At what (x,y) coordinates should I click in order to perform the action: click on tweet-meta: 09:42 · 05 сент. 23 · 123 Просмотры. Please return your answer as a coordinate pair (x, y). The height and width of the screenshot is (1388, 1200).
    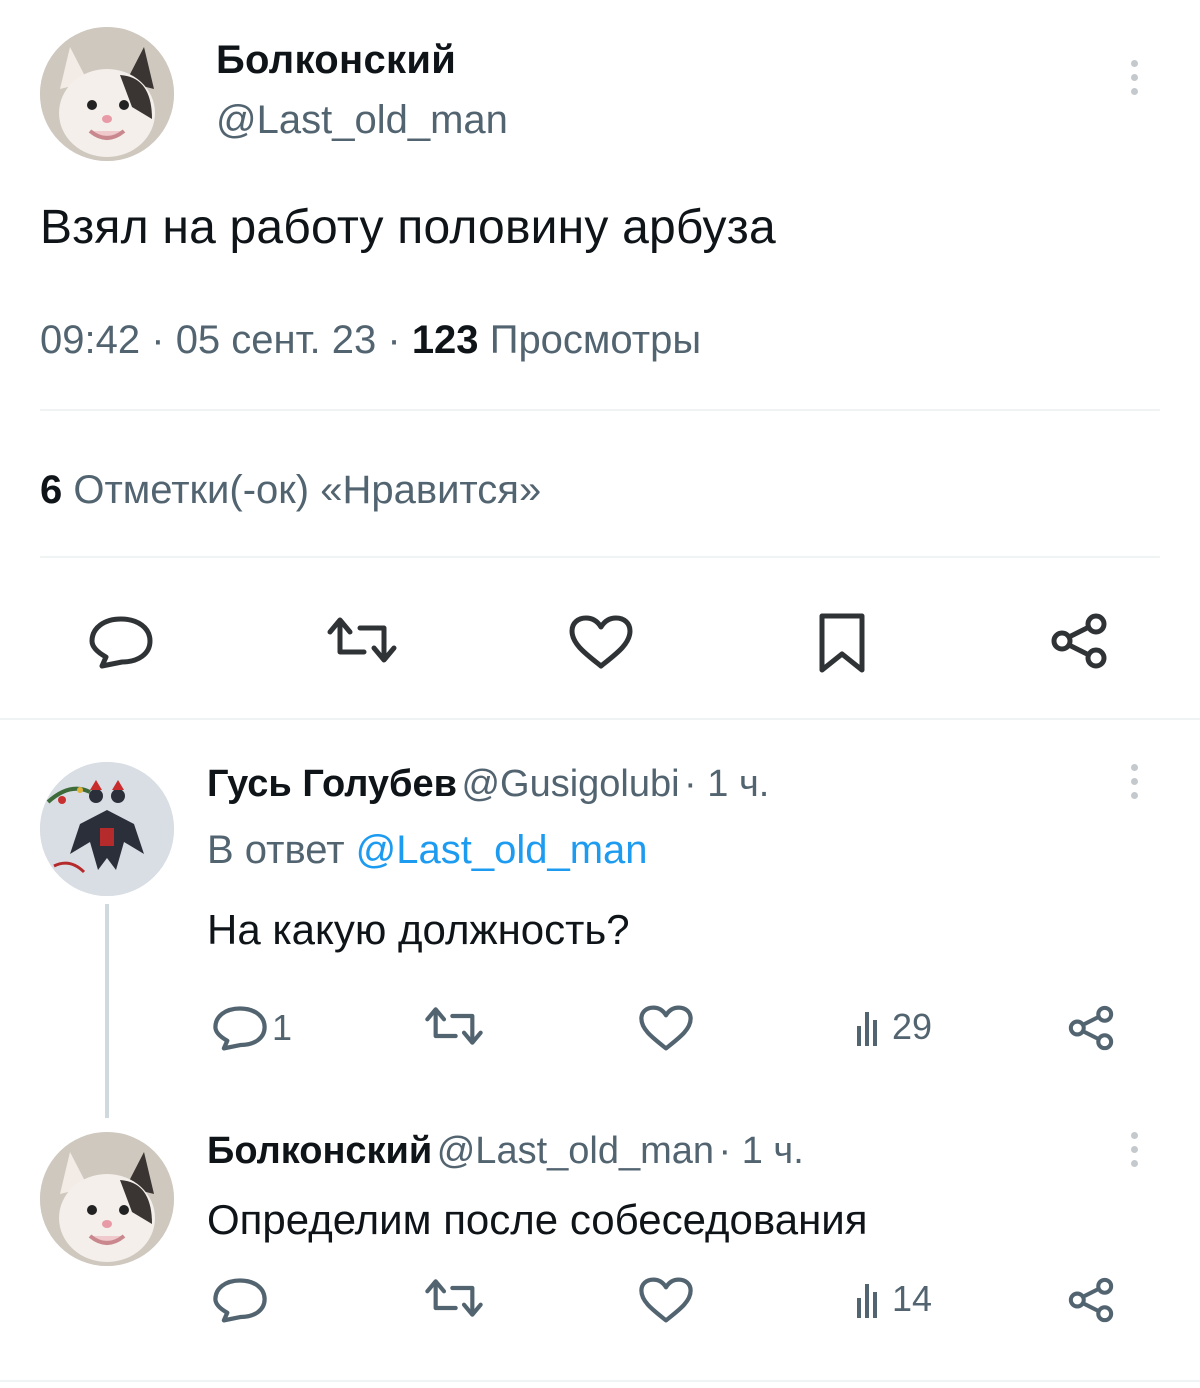
    Looking at the image, I should click on (370, 340).